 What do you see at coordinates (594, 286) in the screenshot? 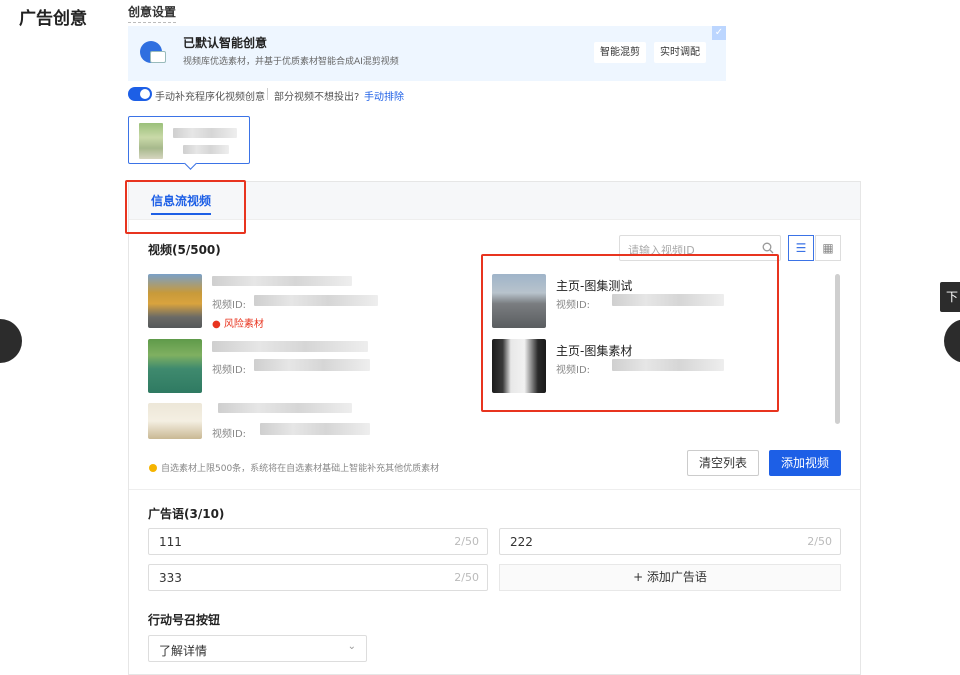
I see `video-title: 主页-图集测试` at bounding box center [594, 286].